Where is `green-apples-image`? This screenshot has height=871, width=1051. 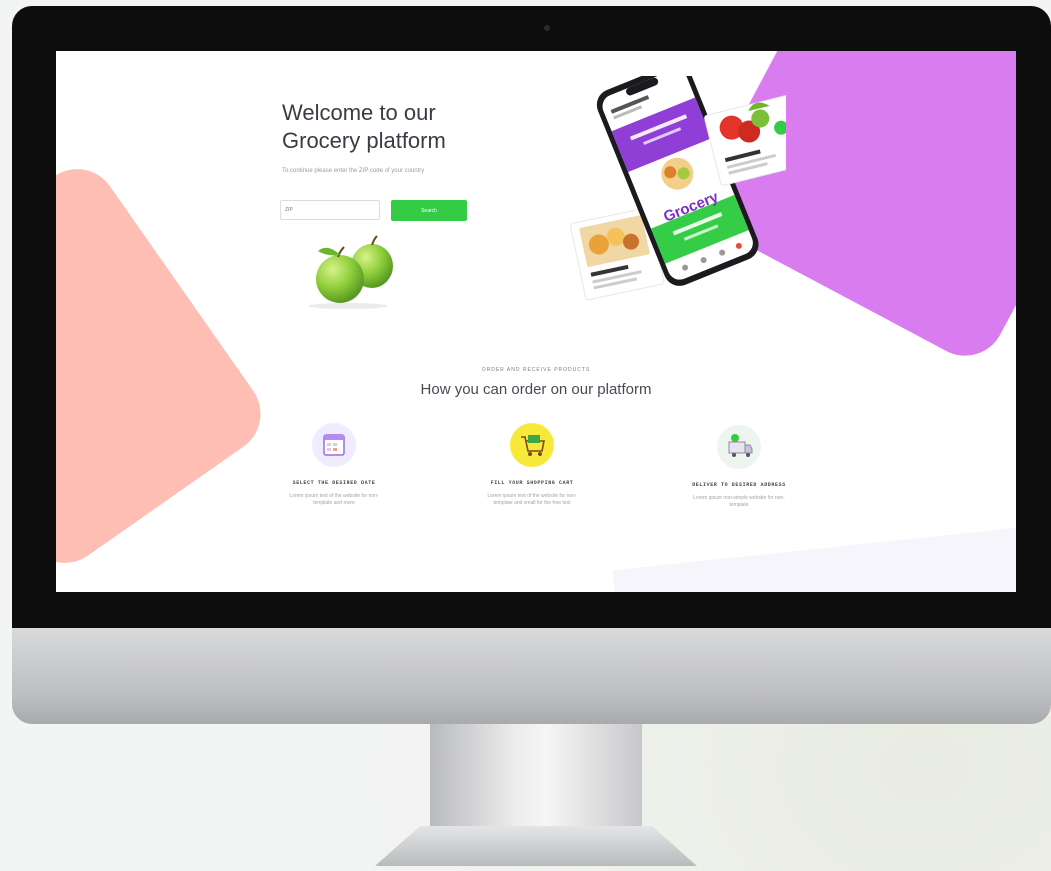
green-apples-image is located at coordinates (350, 272).